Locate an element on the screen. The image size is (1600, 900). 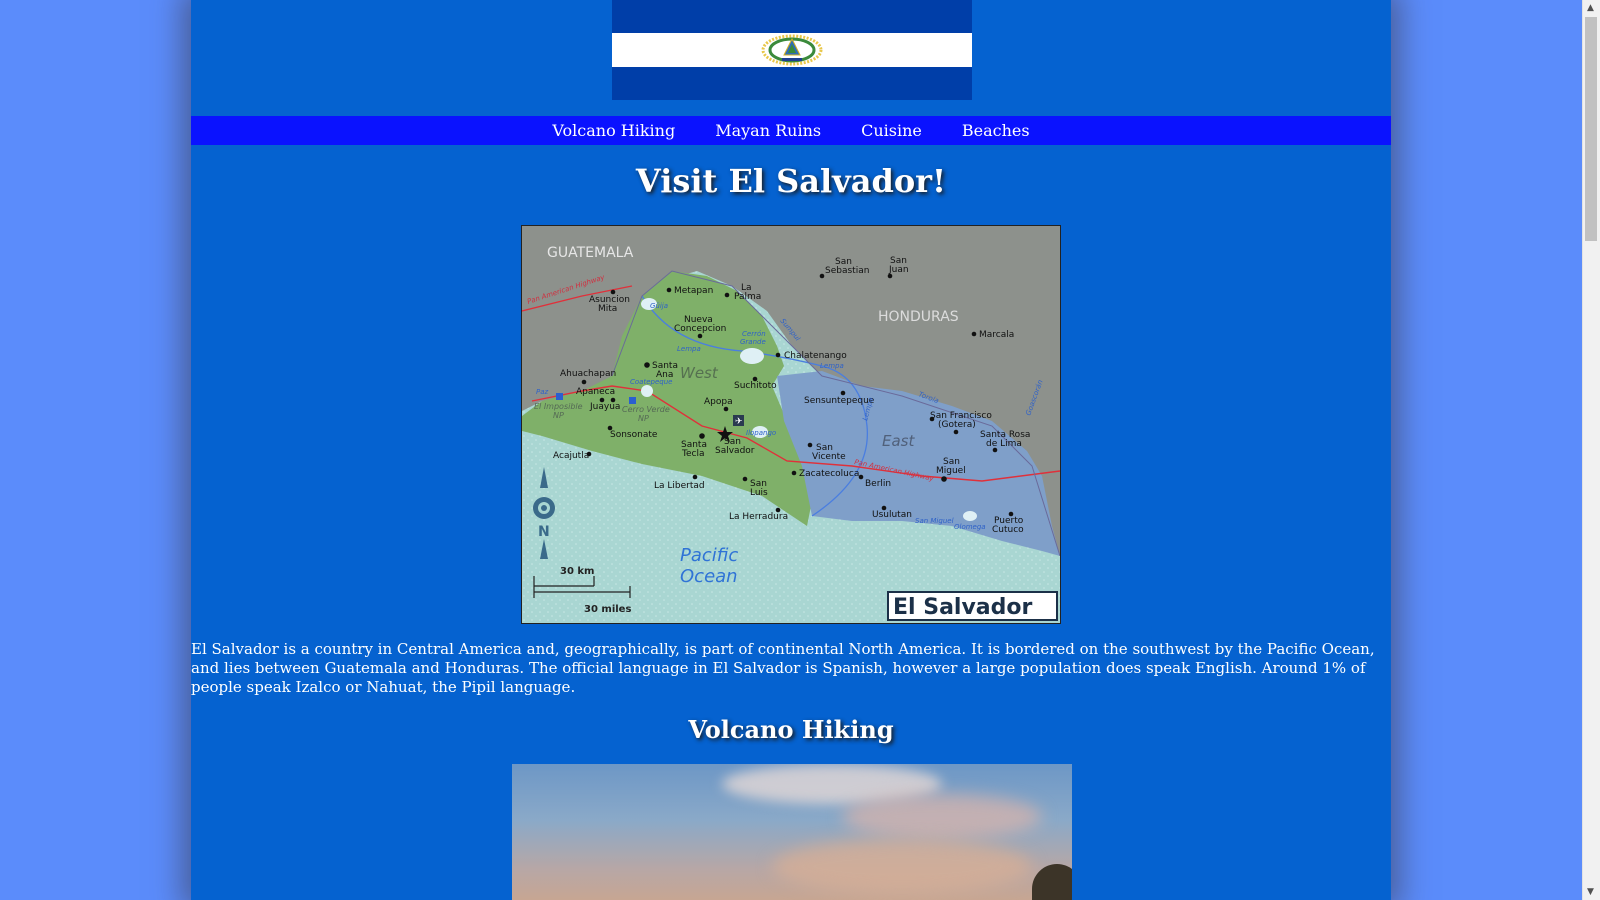
park-el-imposible-np: NP is located at coordinates (558, 415).